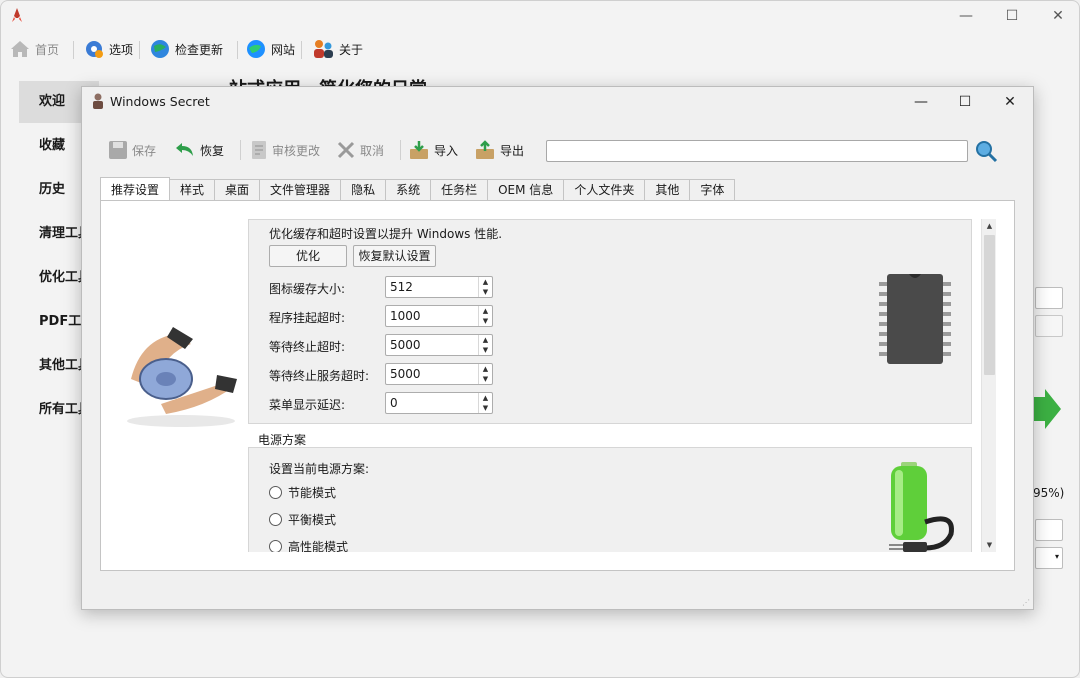  Describe the element at coordinates (283, 49) in the screenshot. I see `website-label: 网站` at that location.